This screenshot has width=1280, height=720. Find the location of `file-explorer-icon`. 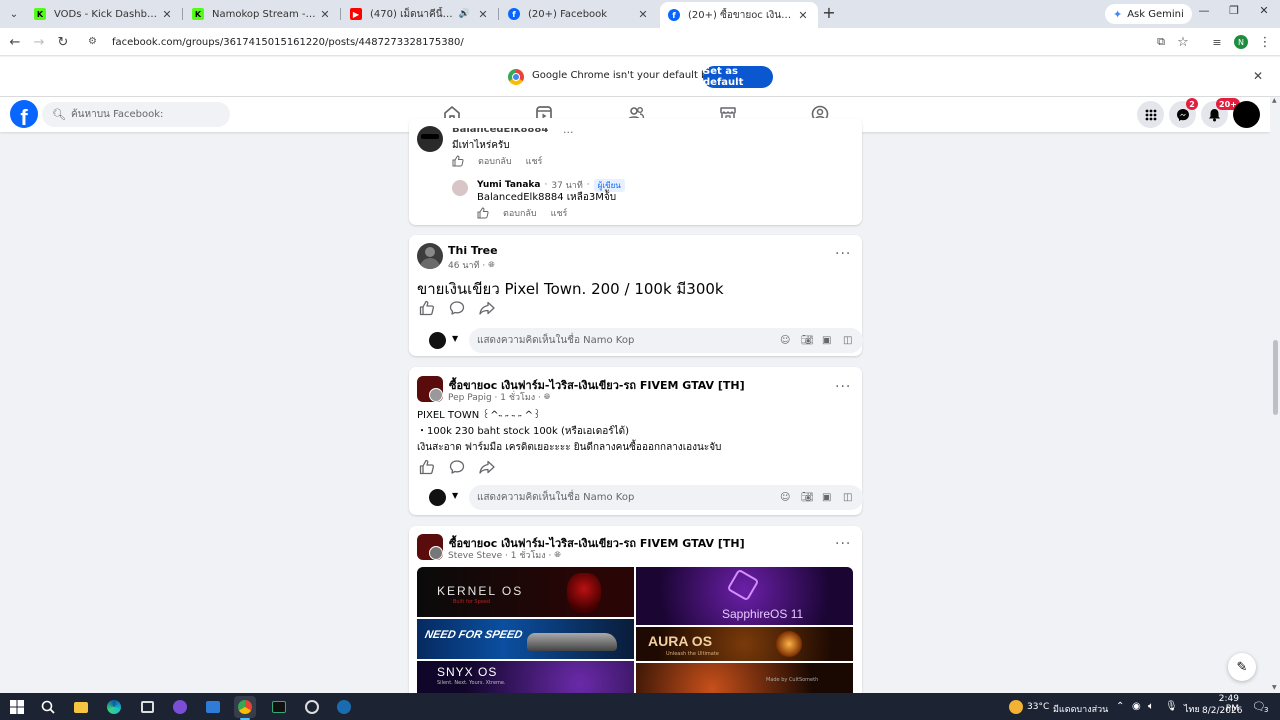

file-explorer-icon is located at coordinates (81, 707).